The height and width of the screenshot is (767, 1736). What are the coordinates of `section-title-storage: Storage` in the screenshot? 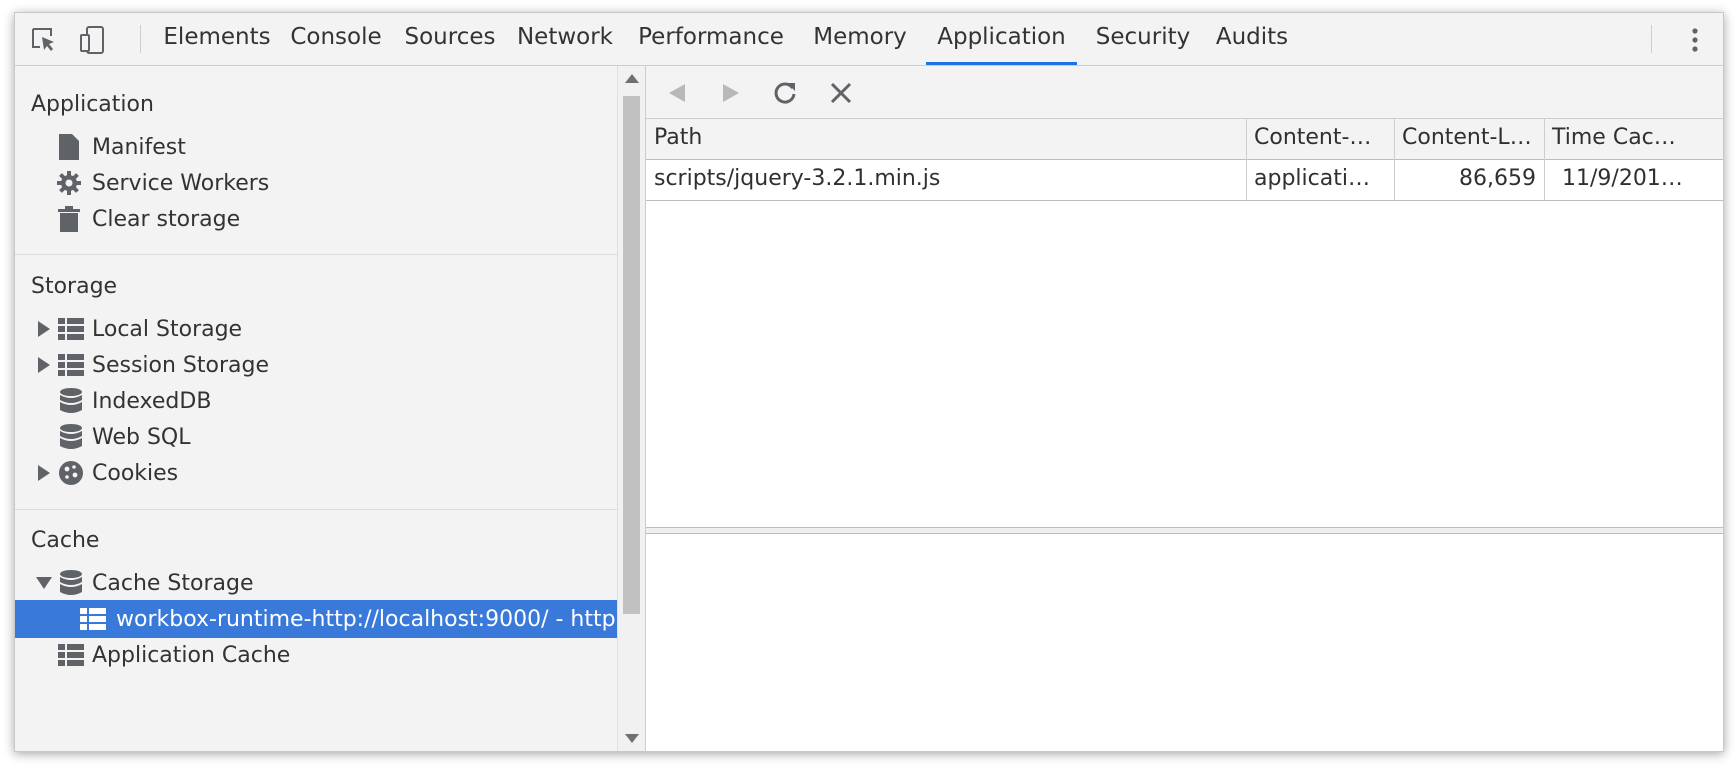 It's located at (74, 286).